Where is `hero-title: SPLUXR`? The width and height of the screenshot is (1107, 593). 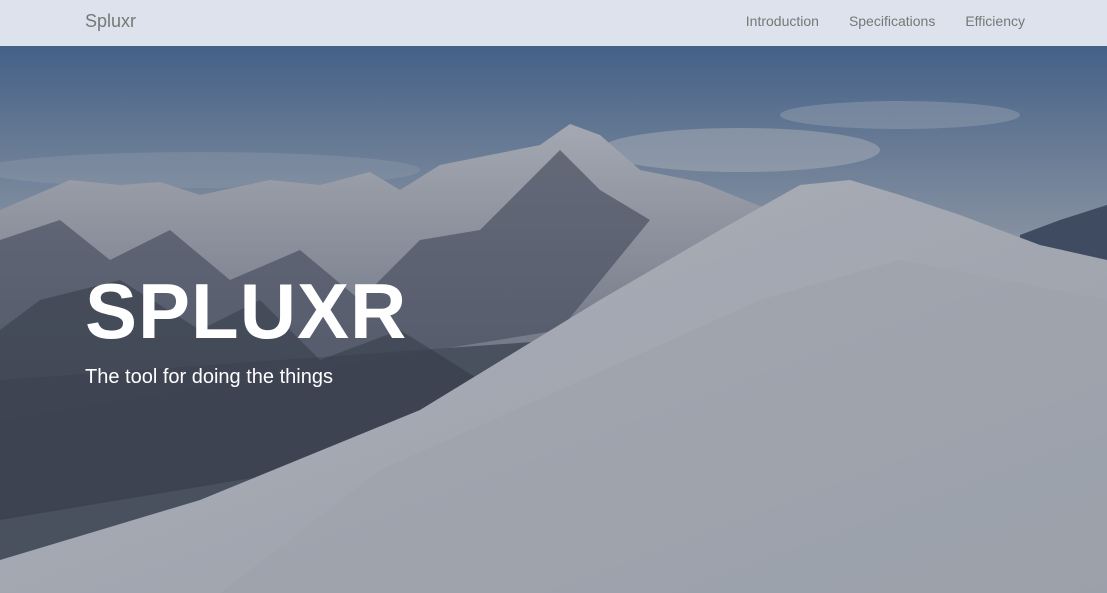 hero-title: SPLUXR is located at coordinates (246, 311).